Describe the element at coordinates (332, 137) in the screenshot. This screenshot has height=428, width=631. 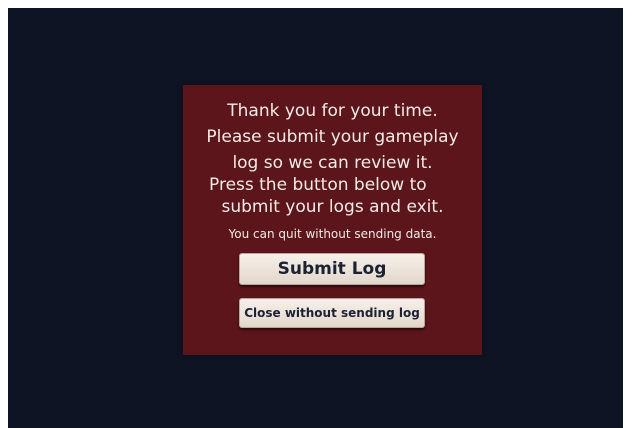
I see `message-line-2: Please submit your gameplay` at that location.